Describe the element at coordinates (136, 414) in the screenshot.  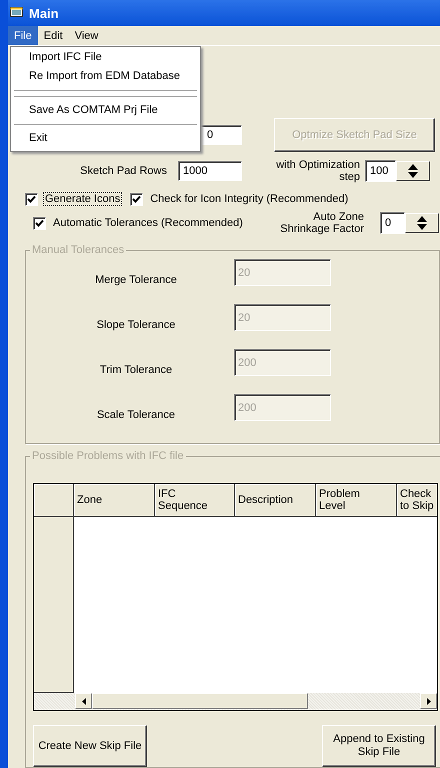
I see `field-label: Scale Tolerance` at that location.